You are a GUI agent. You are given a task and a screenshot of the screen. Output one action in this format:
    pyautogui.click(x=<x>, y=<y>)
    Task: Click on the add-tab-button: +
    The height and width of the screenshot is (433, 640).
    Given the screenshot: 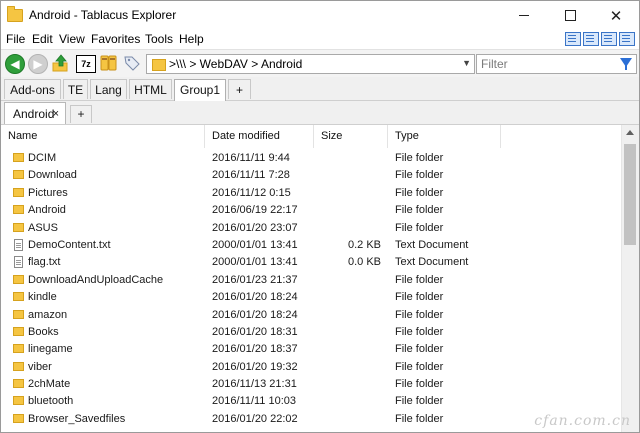 What is the action you would take?
    pyautogui.click(x=81, y=114)
    